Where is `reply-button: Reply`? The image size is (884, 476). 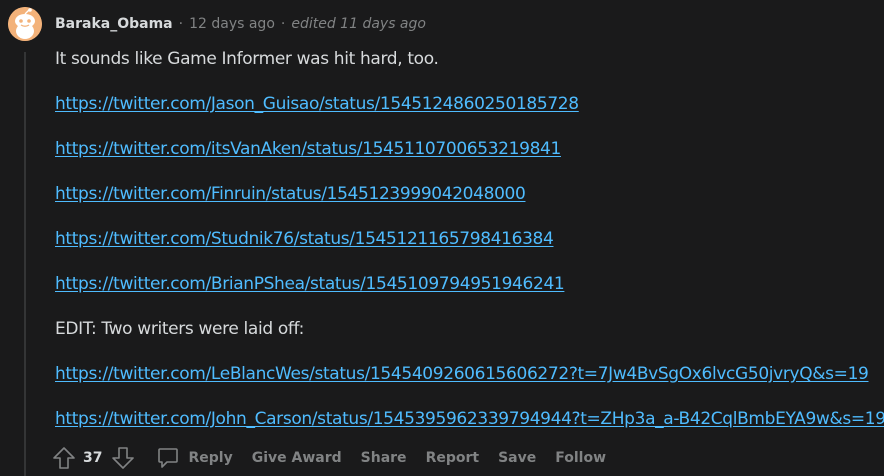
reply-button: Reply is located at coordinates (194, 458).